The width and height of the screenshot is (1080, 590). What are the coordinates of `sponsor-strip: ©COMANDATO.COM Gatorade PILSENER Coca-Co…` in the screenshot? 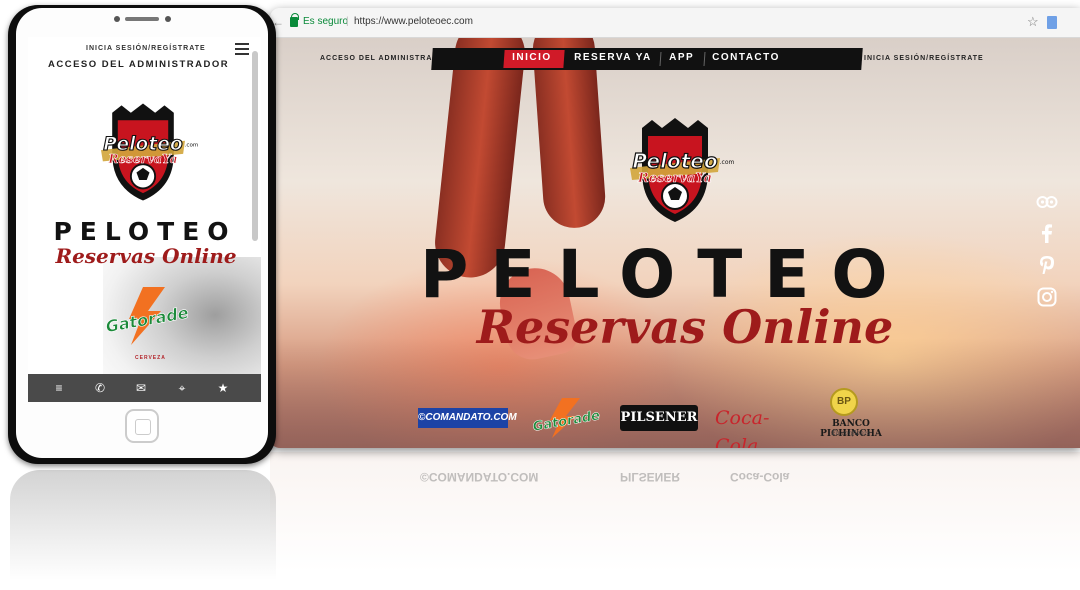 It's located at (660, 418).